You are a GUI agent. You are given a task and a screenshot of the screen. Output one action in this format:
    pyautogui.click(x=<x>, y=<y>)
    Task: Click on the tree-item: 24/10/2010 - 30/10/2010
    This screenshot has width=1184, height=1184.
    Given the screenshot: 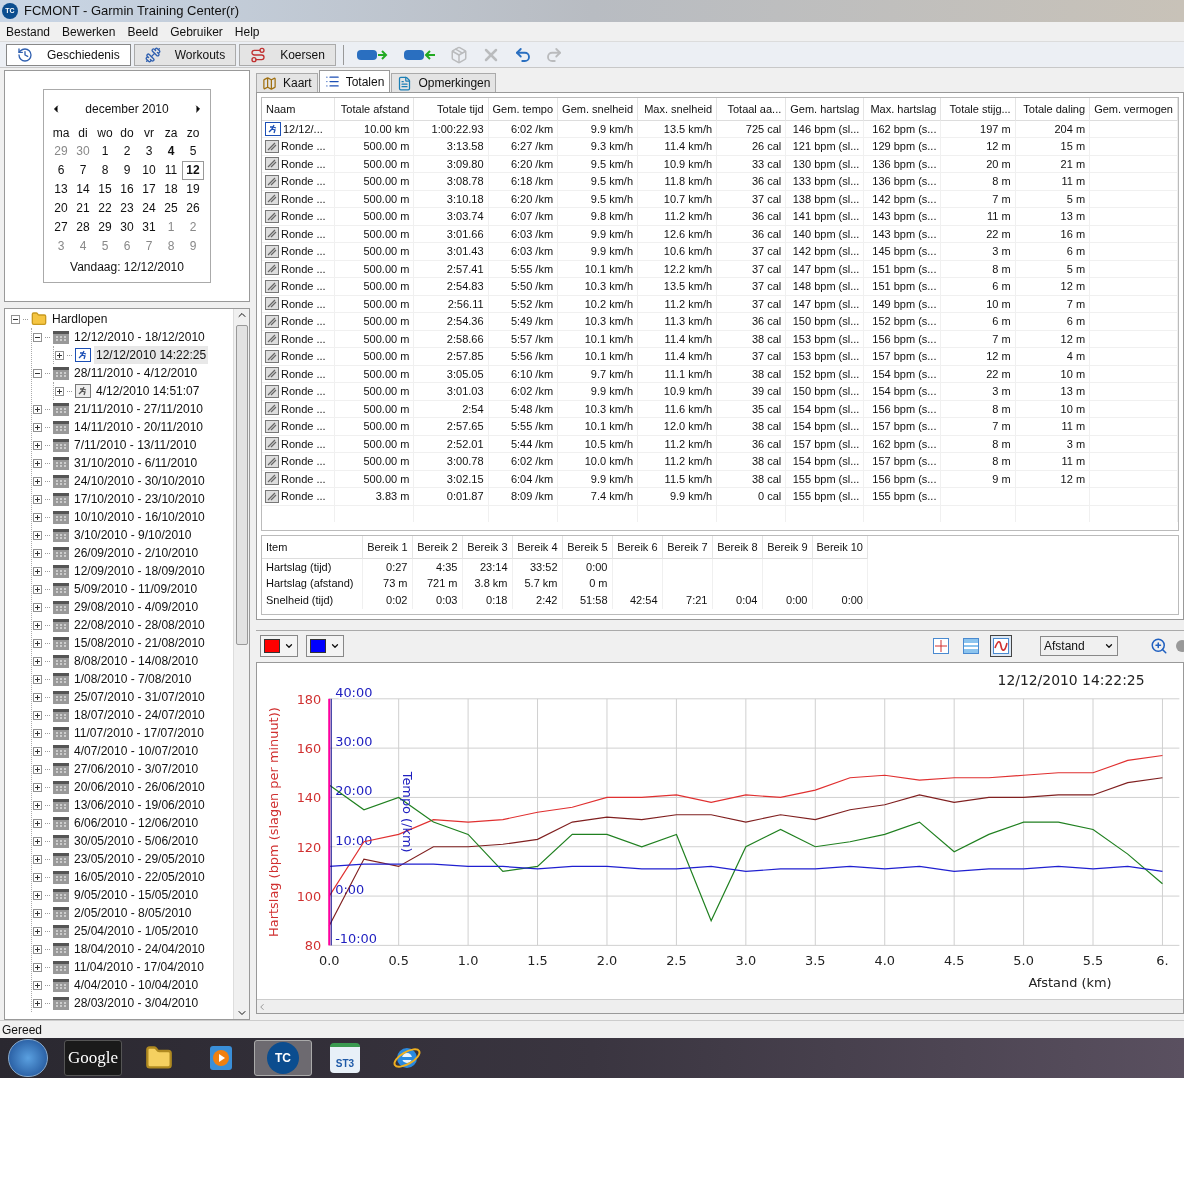 What is the action you would take?
    pyautogui.click(x=139, y=481)
    